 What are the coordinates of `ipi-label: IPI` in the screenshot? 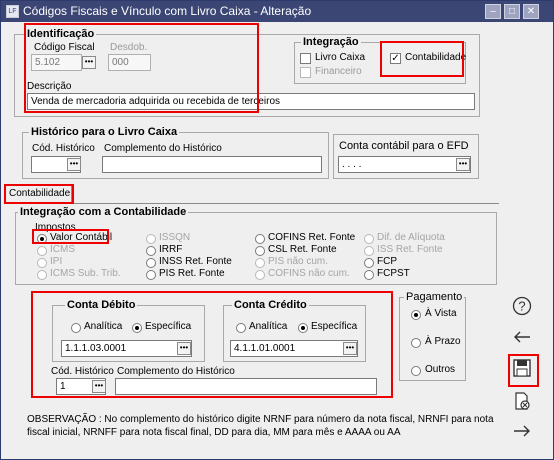 It's located at (56, 261).